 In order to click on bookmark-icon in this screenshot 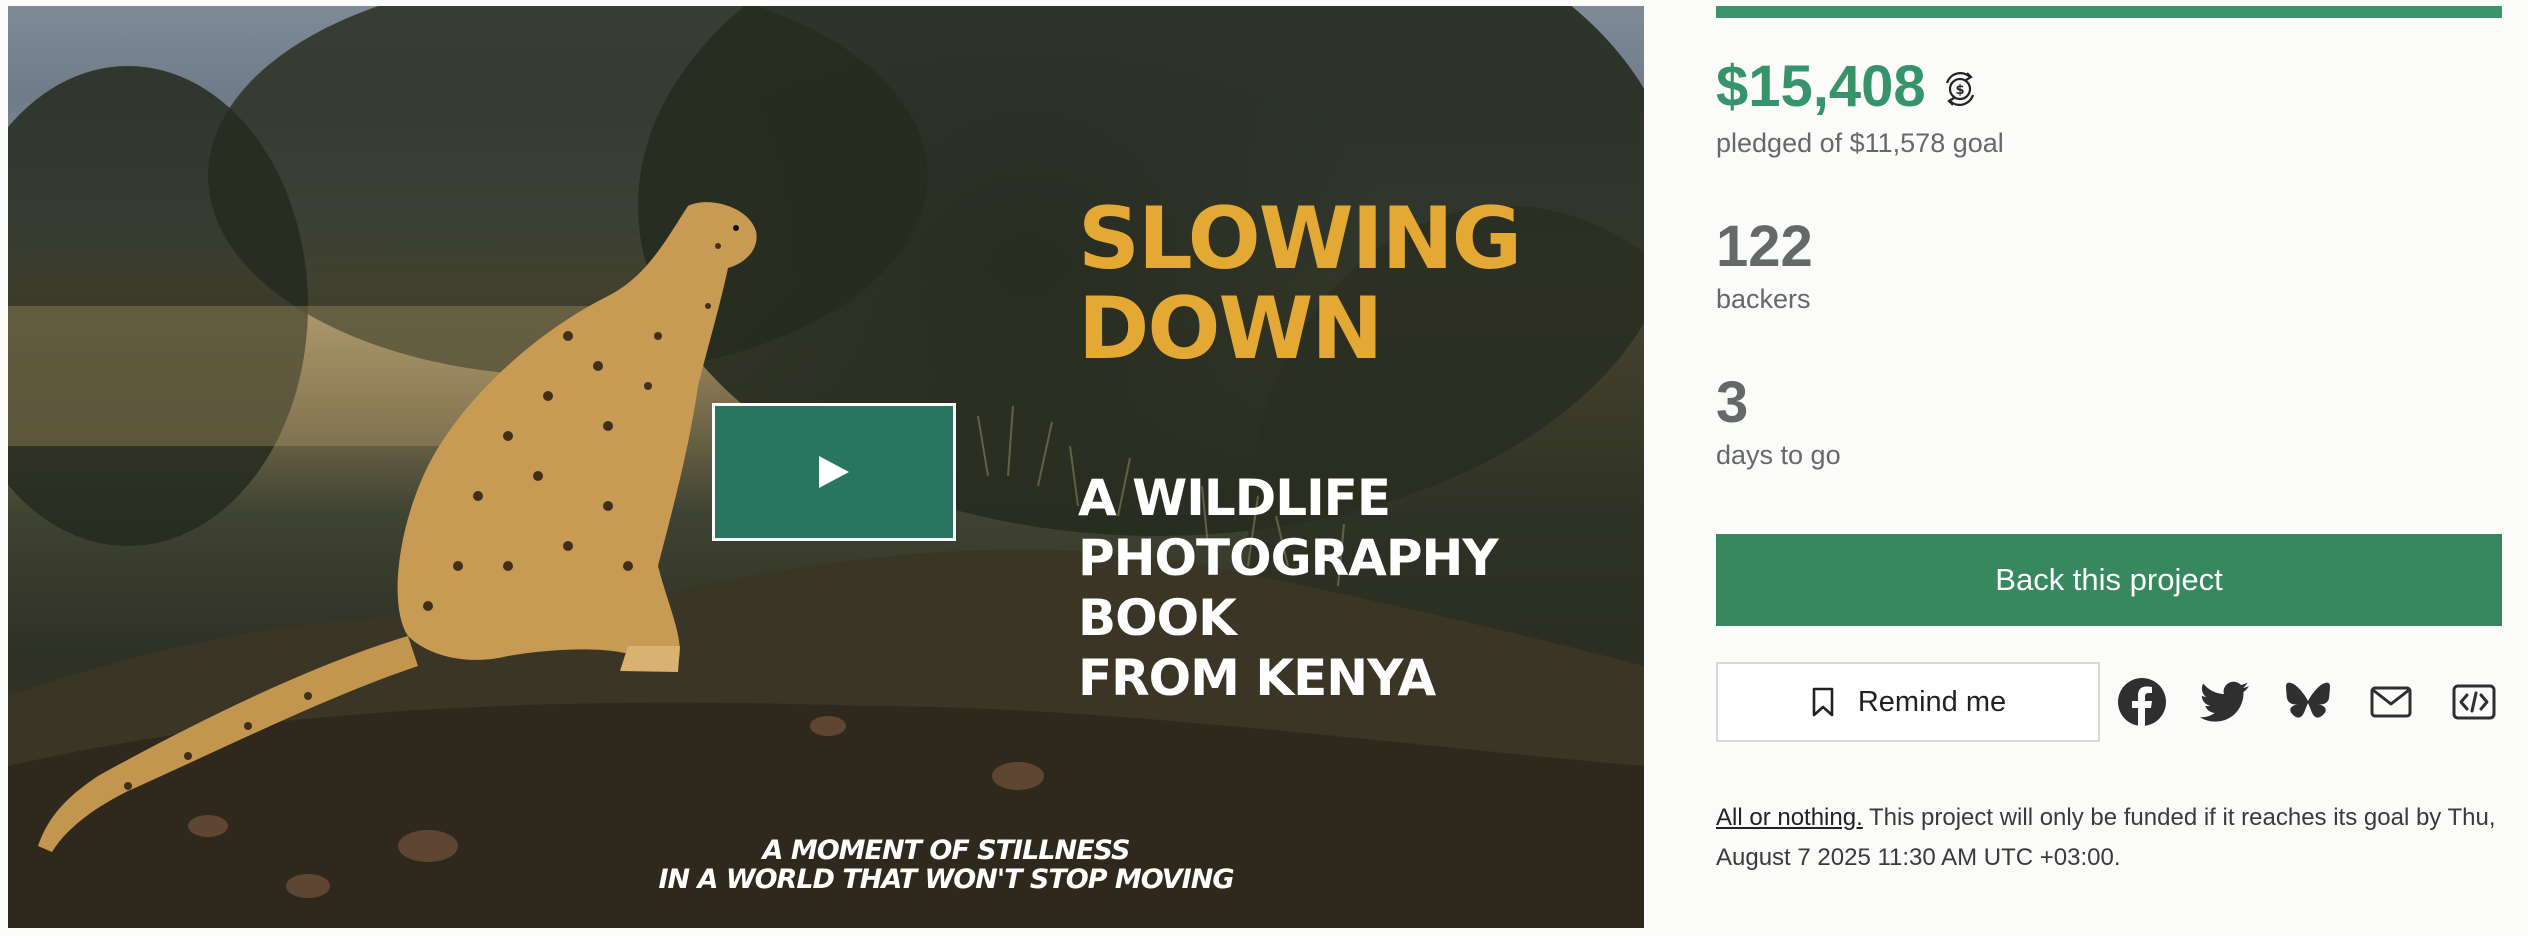, I will do `click(1823, 702)`.